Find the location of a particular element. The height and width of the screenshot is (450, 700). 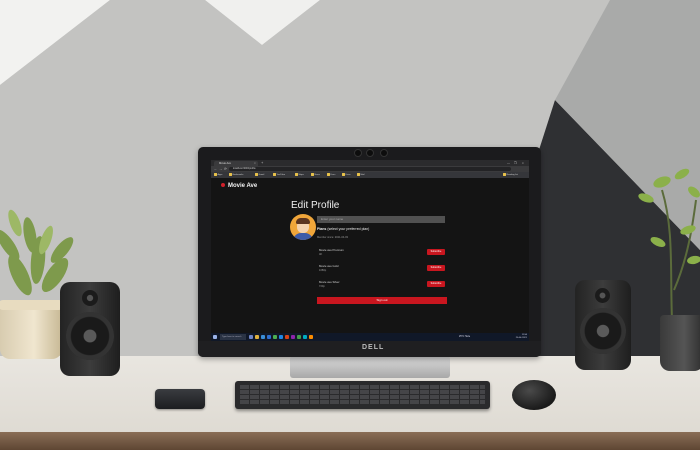

address-bar: localhost:3000/profile is located at coordinates (370, 169).